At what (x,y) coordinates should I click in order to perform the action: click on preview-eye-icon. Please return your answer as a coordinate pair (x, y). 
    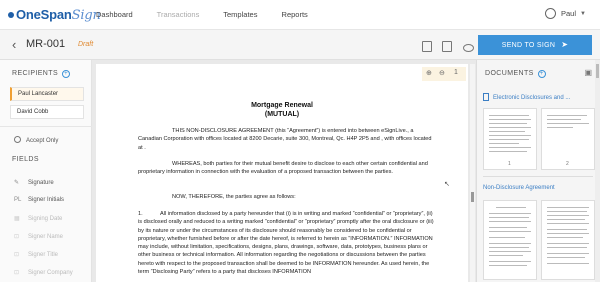
    Looking at the image, I should click on (468, 48).